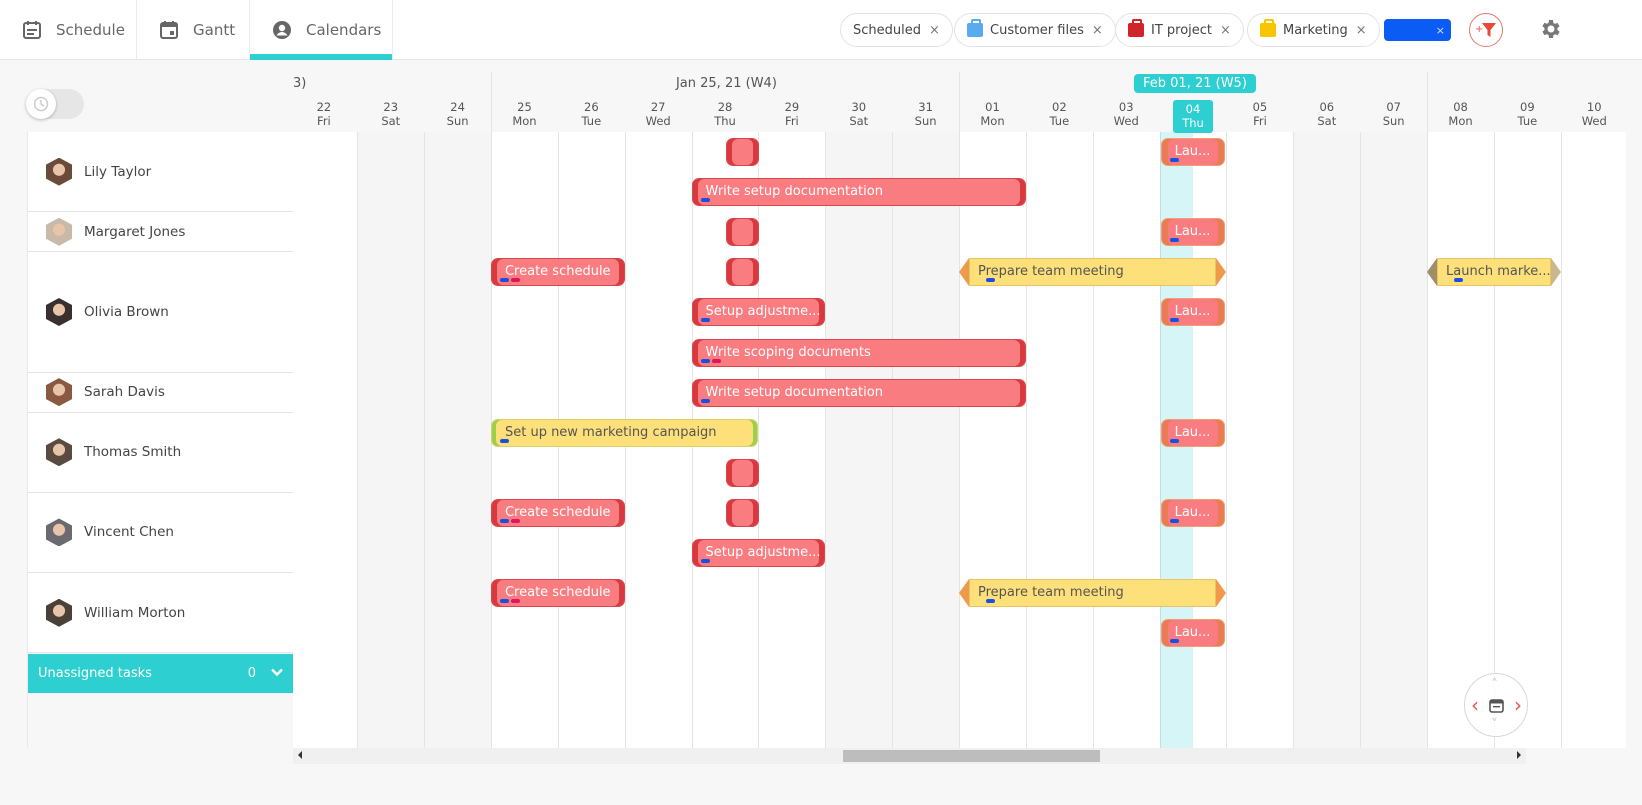 Image resolution: width=1642 pixels, height=805 pixels. What do you see at coordinates (992, 114) in the screenshot?
I see `day-header: 01 Mon` at bounding box center [992, 114].